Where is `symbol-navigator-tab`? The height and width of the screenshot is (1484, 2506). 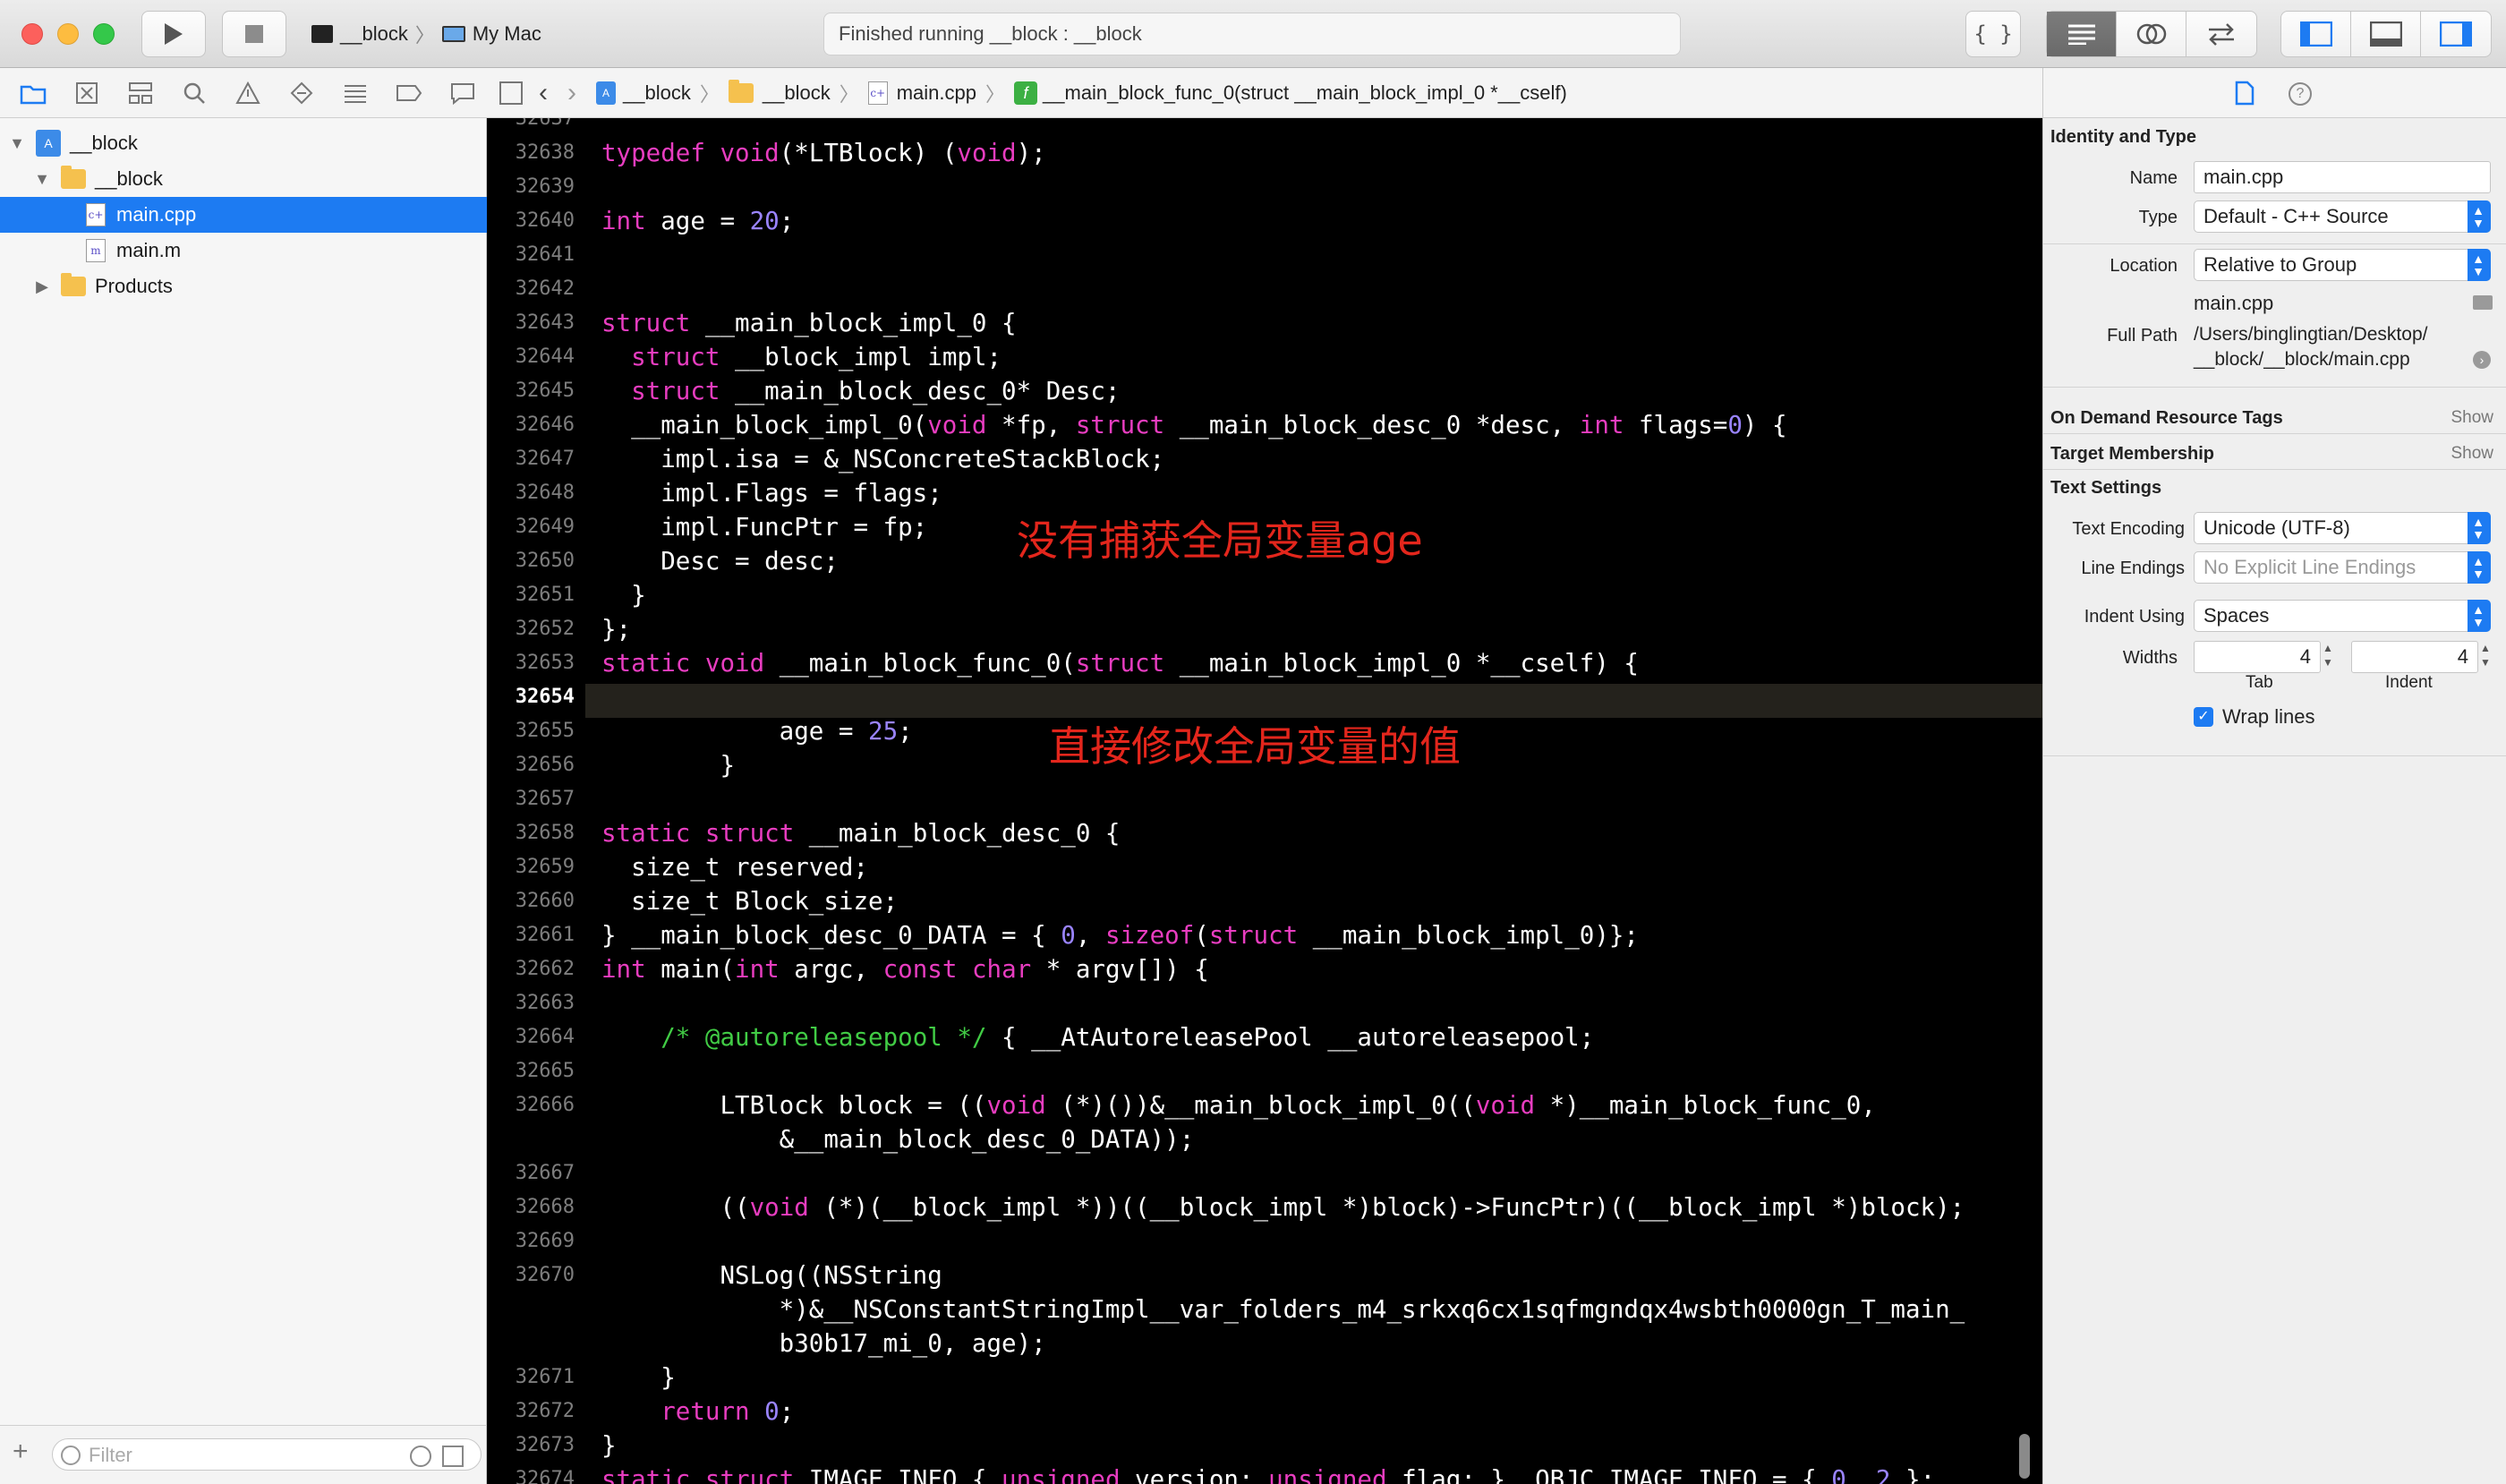
symbol-navigator-tab is located at coordinates (140, 93).